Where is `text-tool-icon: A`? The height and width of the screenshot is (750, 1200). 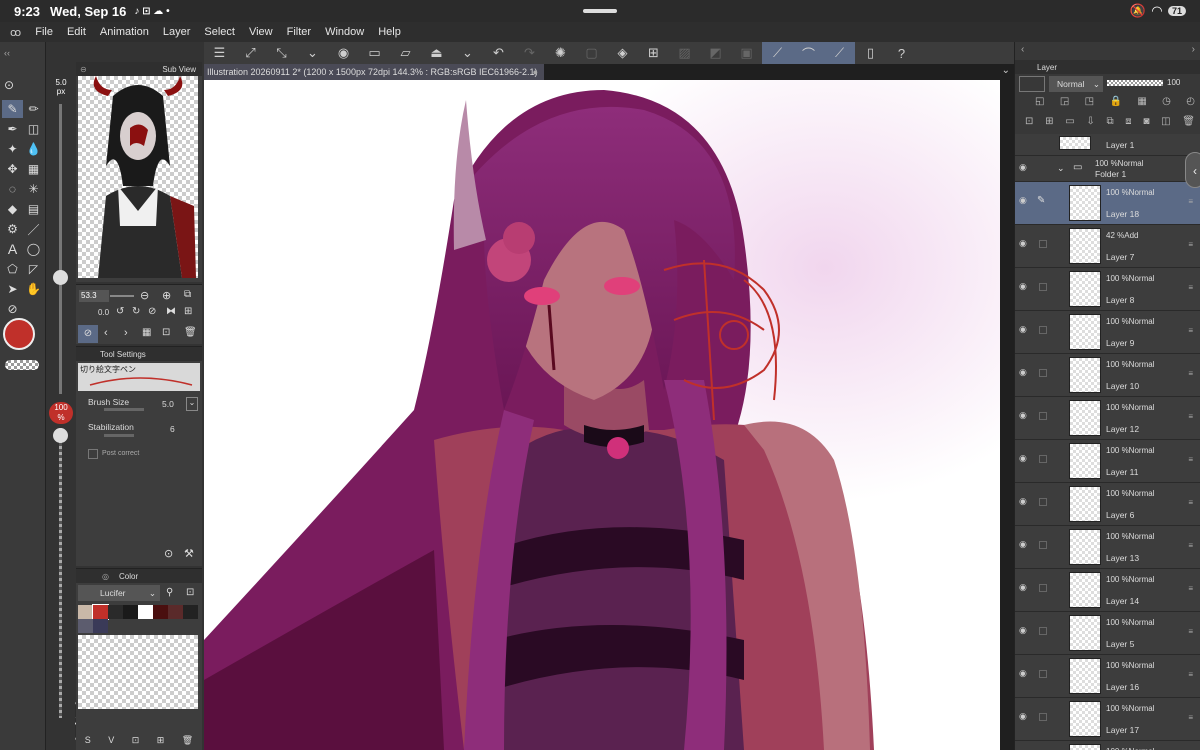 text-tool-icon: A is located at coordinates (12, 249).